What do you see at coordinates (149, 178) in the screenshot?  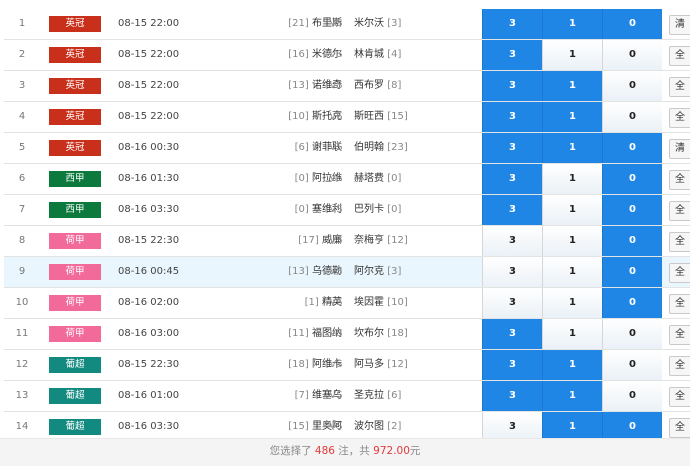 I see `match-time: 08-16 01:30` at bounding box center [149, 178].